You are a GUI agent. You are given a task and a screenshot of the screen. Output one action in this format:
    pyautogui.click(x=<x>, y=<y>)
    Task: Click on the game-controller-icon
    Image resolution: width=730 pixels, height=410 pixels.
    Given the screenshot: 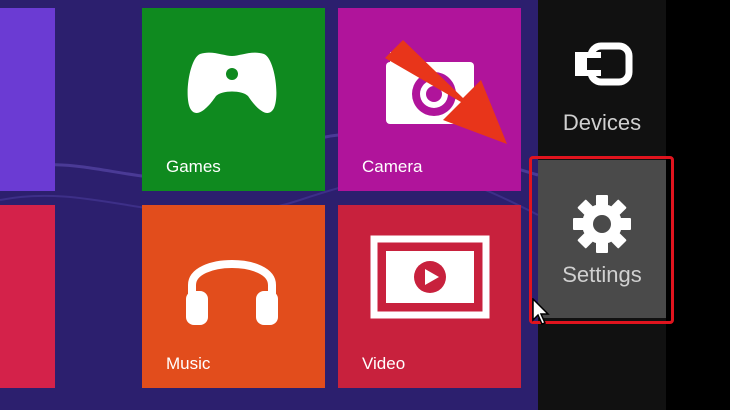 What is the action you would take?
    pyautogui.click(x=232, y=82)
    